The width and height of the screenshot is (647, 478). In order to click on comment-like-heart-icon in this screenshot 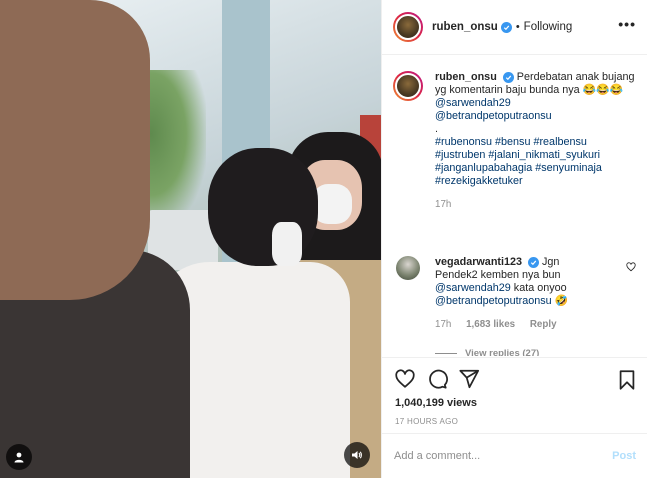, I will do `click(631, 268)`.